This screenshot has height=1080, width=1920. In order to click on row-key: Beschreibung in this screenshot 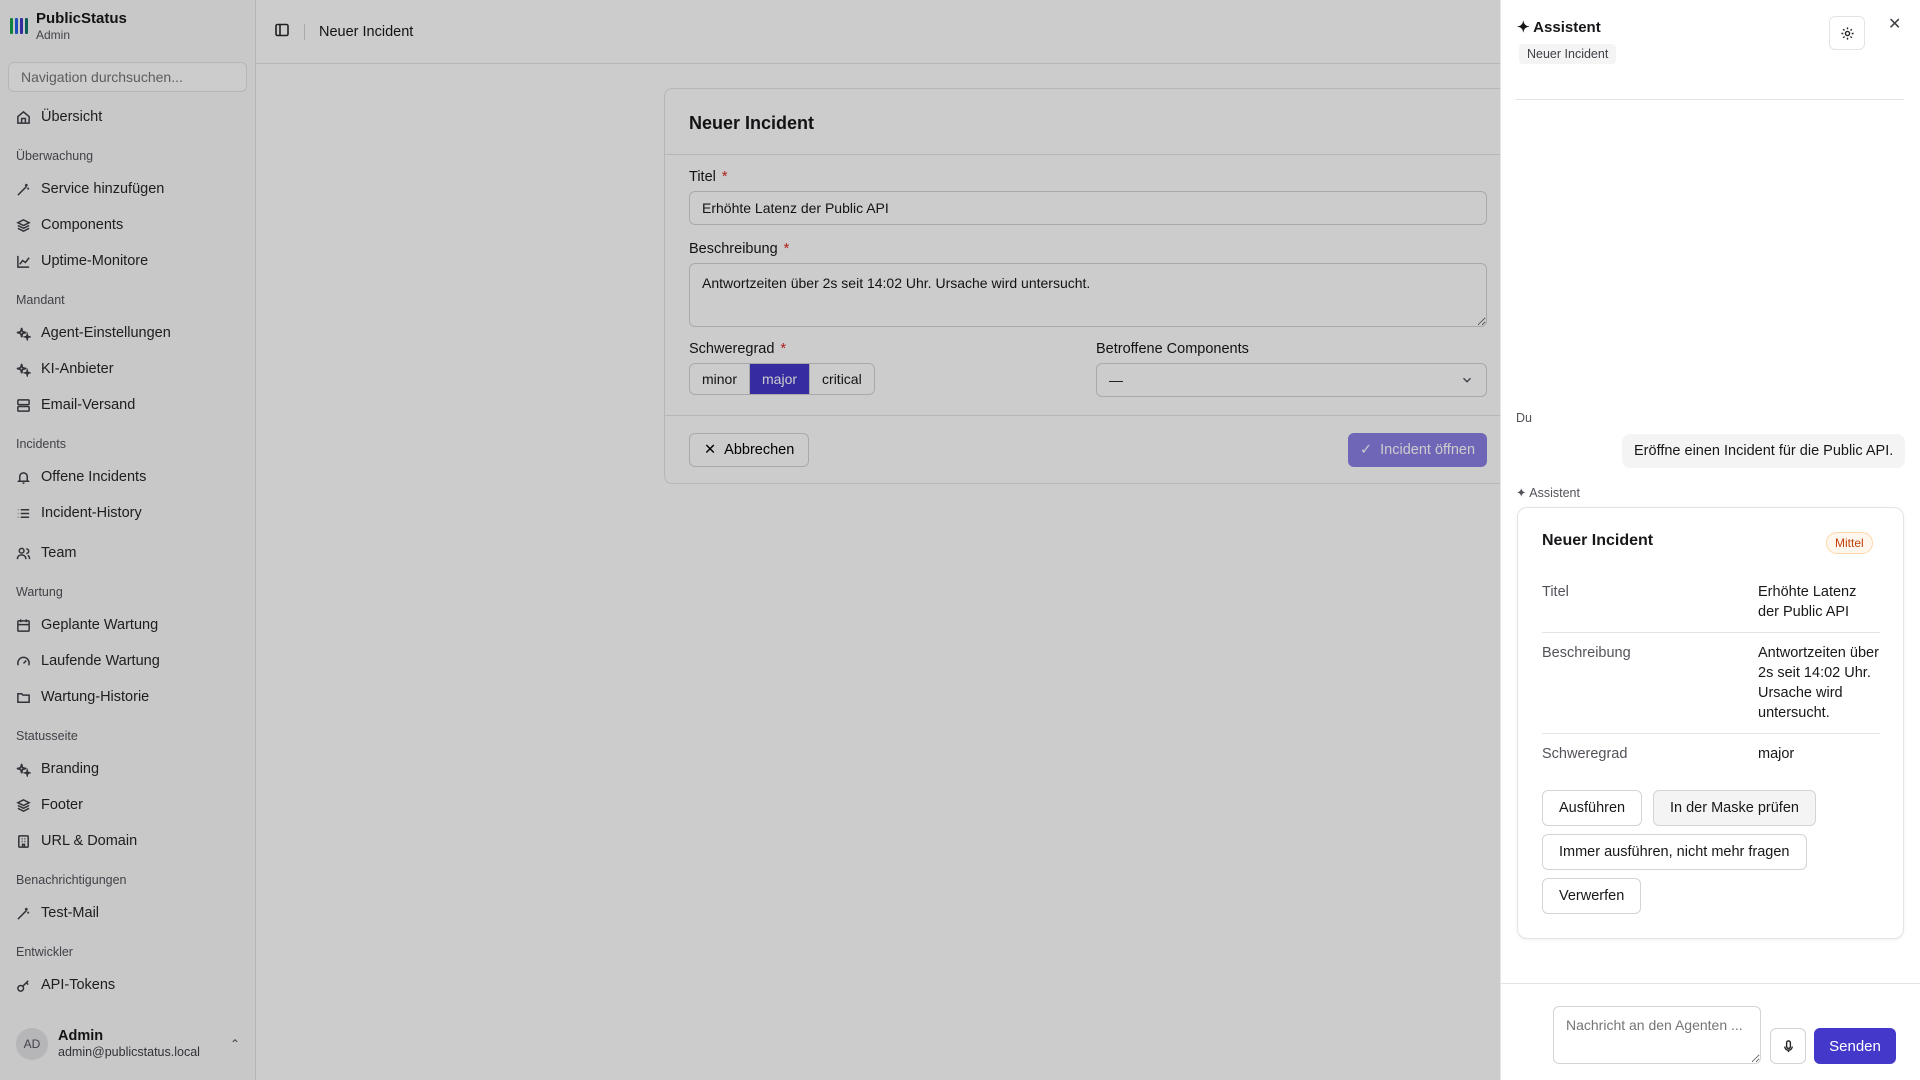, I will do `click(1586, 653)`.